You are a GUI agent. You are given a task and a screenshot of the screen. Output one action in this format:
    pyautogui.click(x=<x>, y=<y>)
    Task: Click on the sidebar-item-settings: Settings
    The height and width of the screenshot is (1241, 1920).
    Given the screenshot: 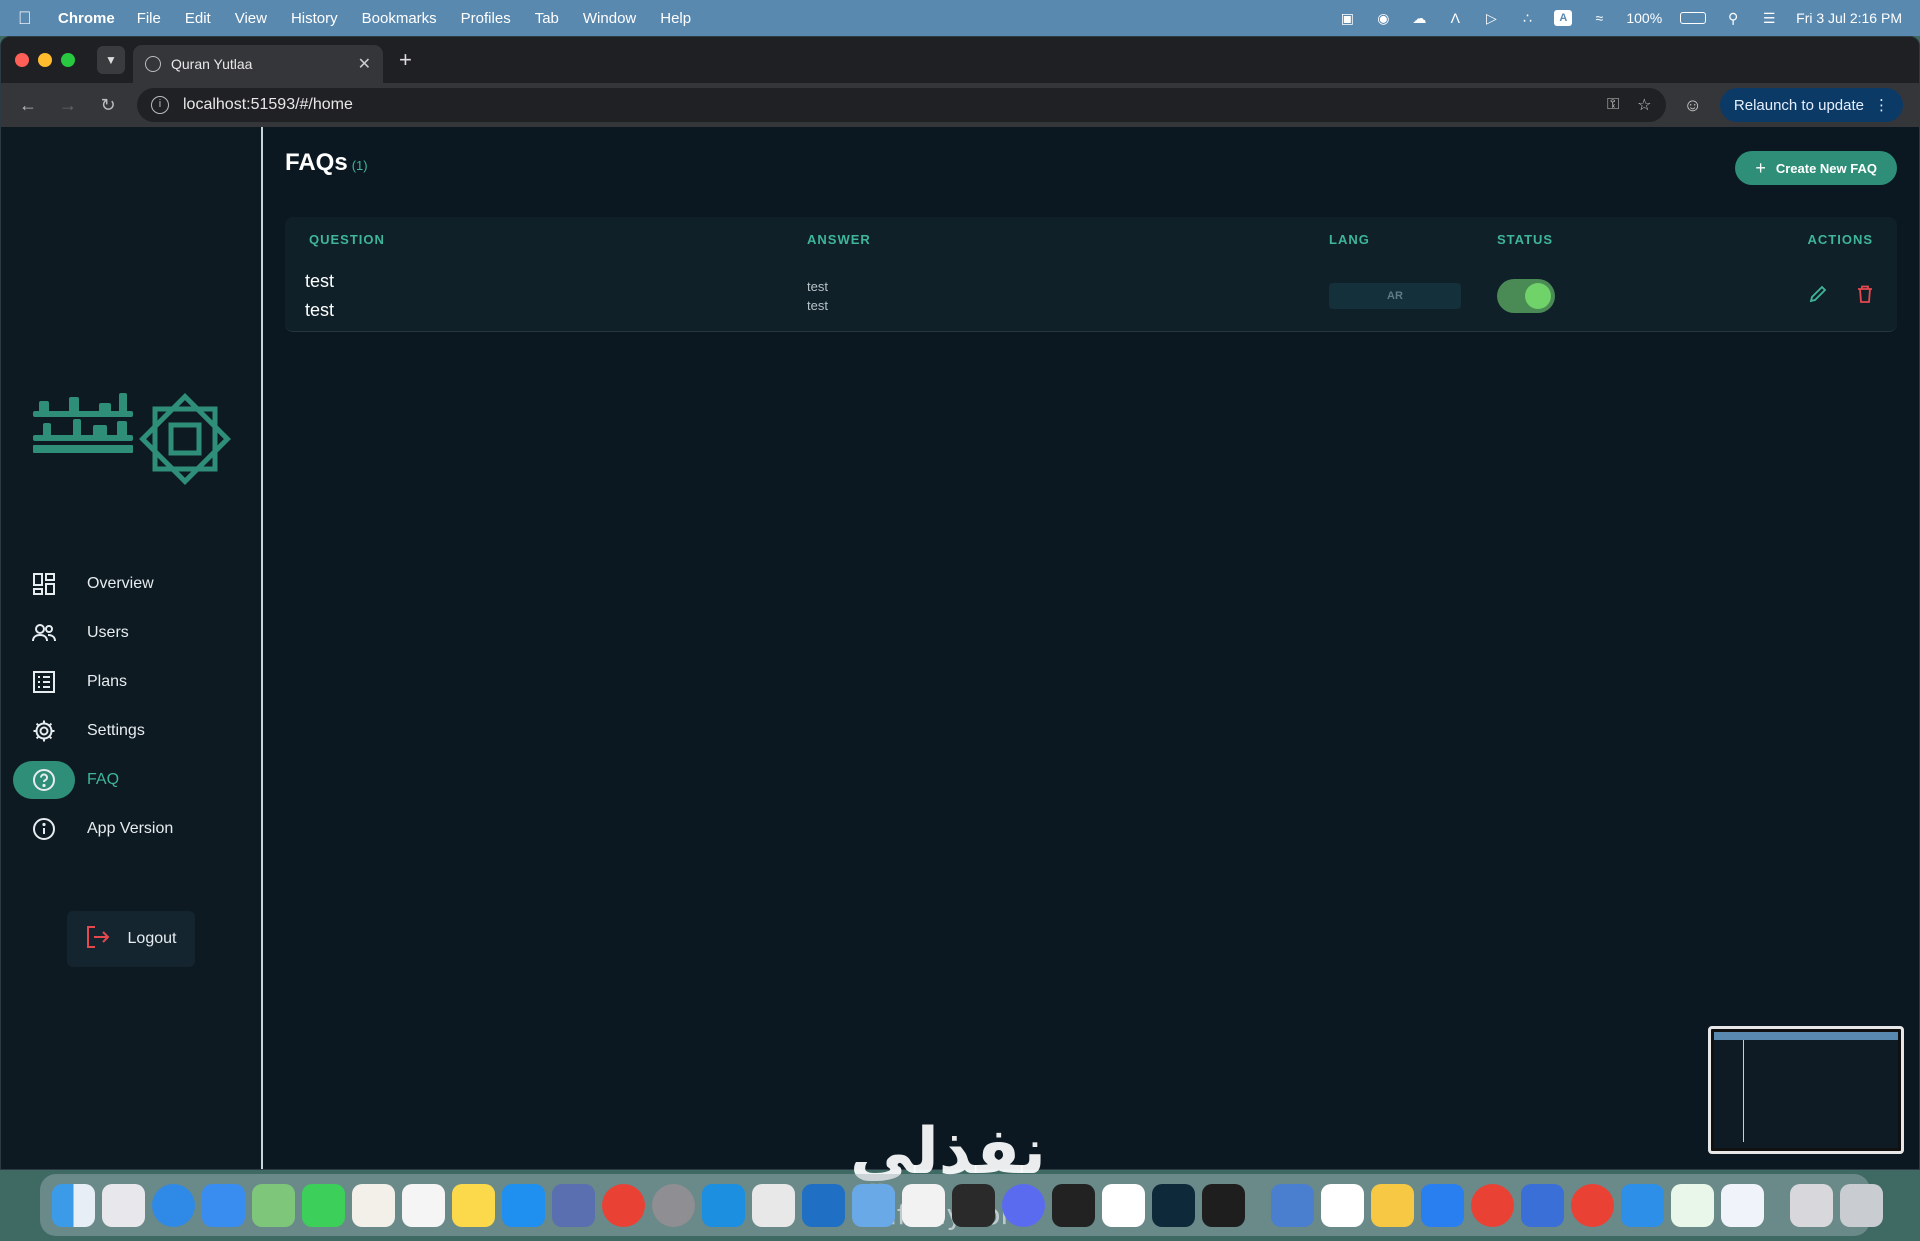 What is the action you would take?
    pyautogui.click(x=131, y=731)
    